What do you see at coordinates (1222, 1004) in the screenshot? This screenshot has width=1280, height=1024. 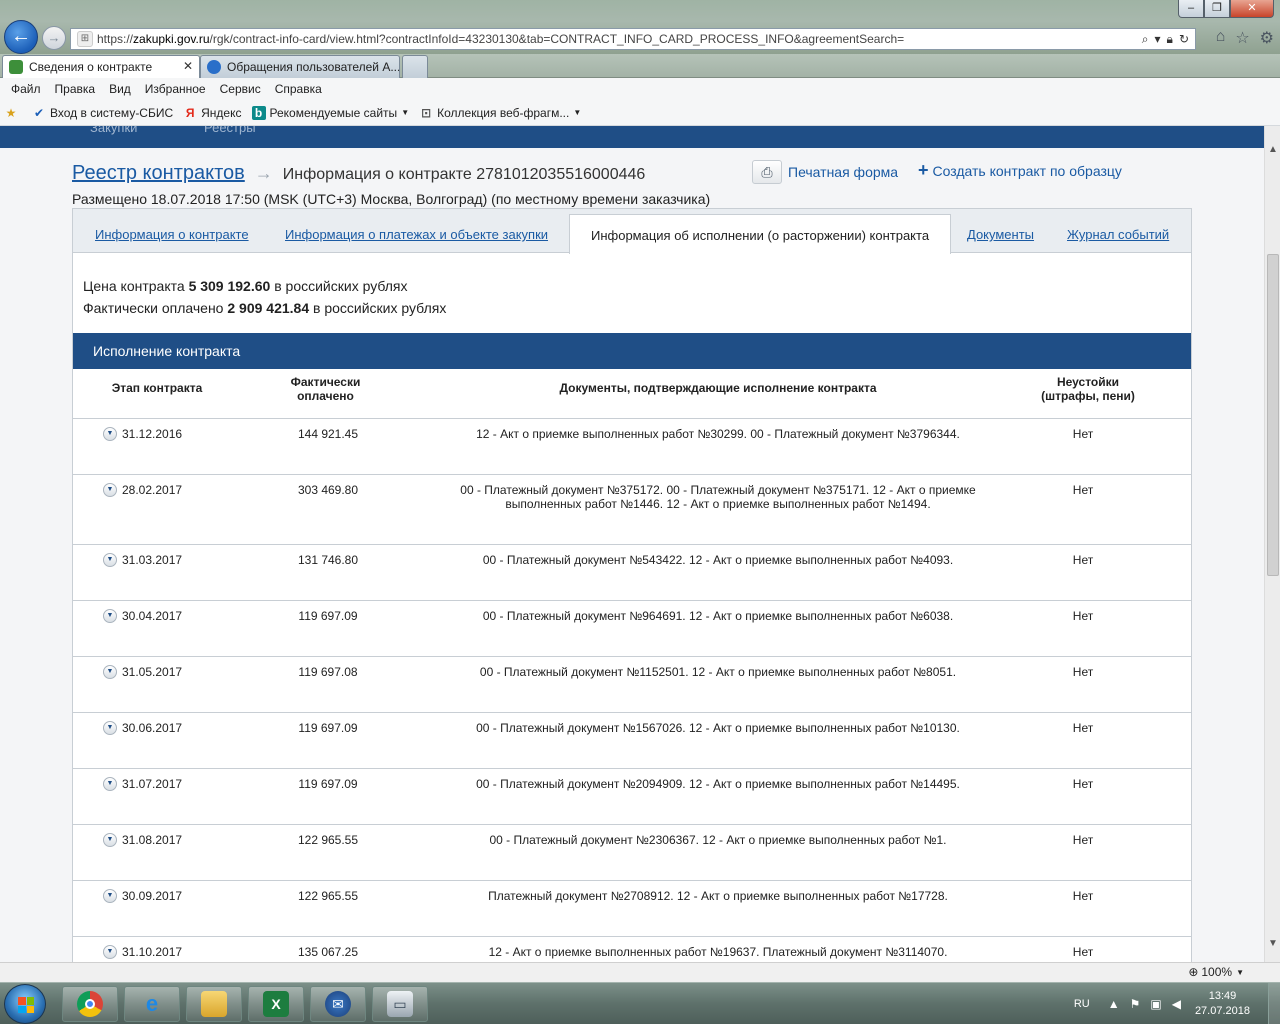 I see `system-clock: 13:49 27.07.2018` at bounding box center [1222, 1004].